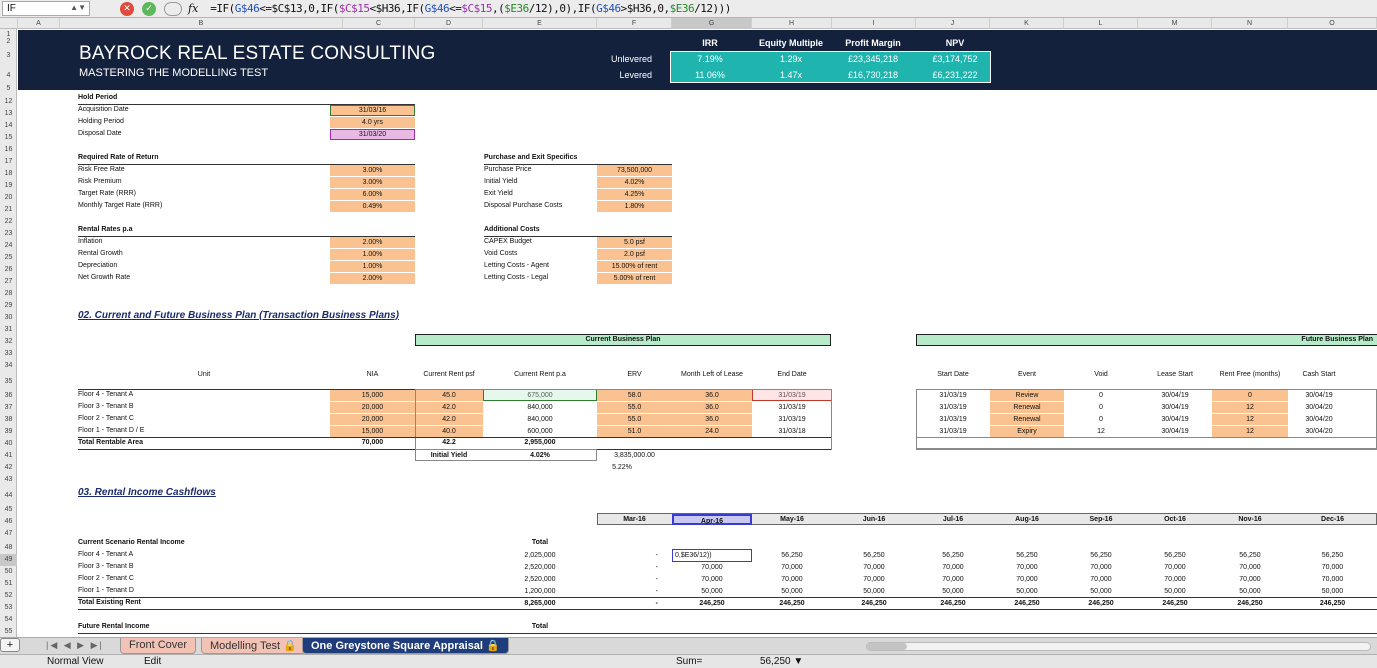 The image size is (1377, 668). I want to click on column-header-a: A, so click(39, 23).